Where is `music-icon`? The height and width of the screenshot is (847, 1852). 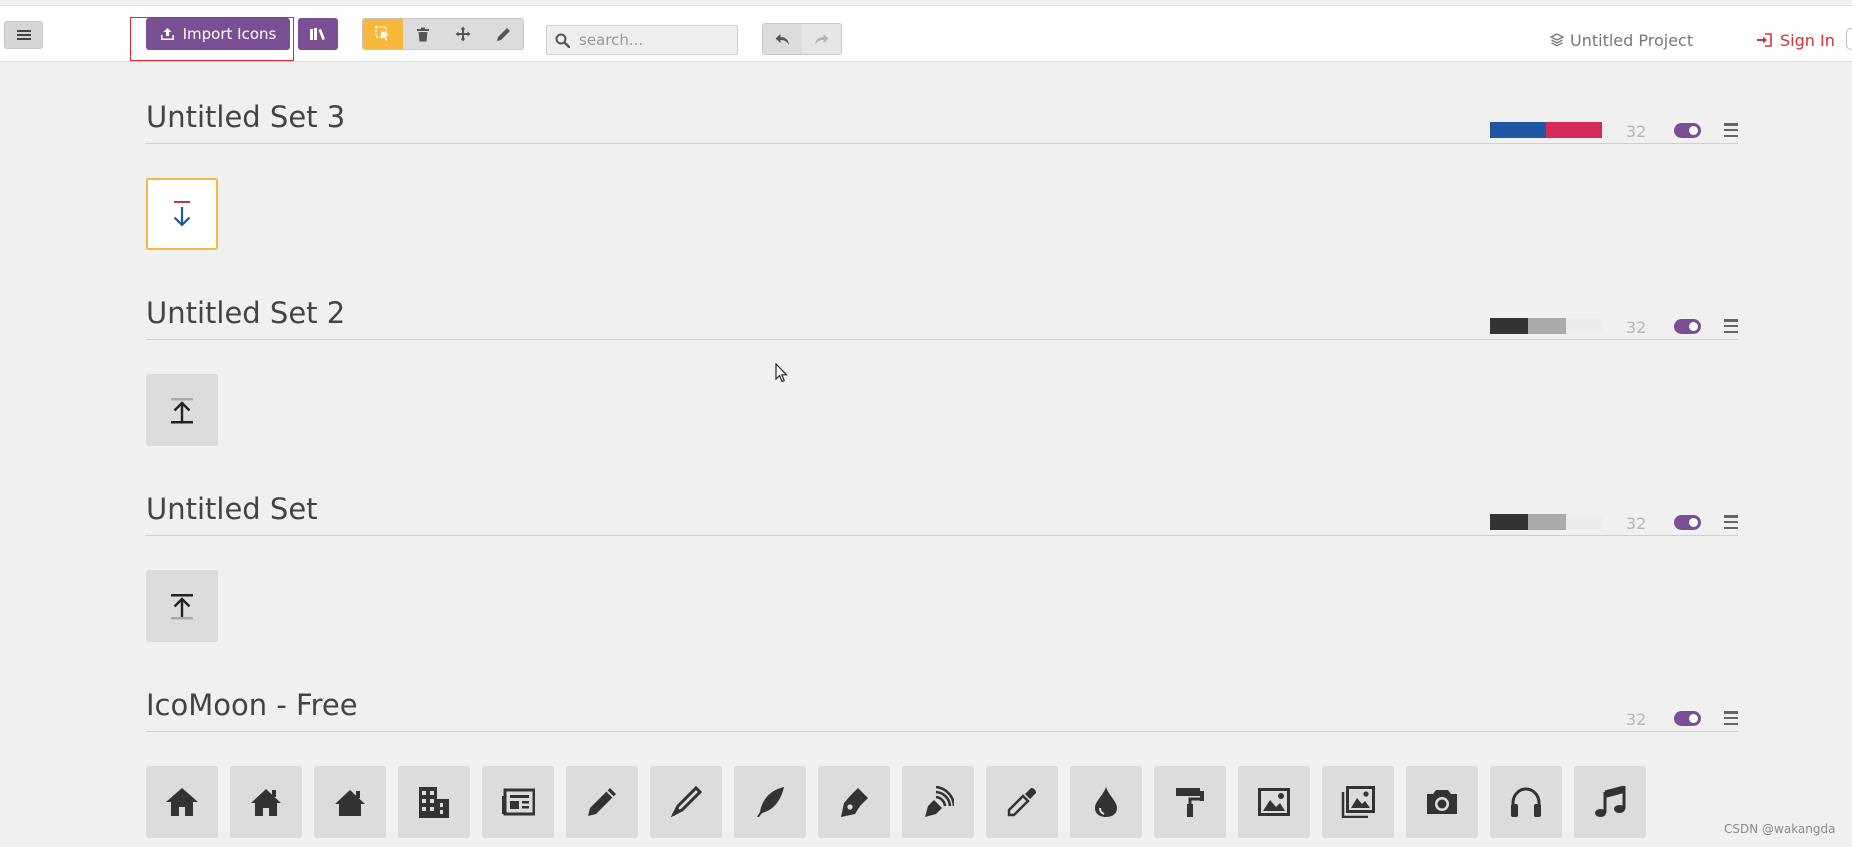 music-icon is located at coordinates (1610, 801).